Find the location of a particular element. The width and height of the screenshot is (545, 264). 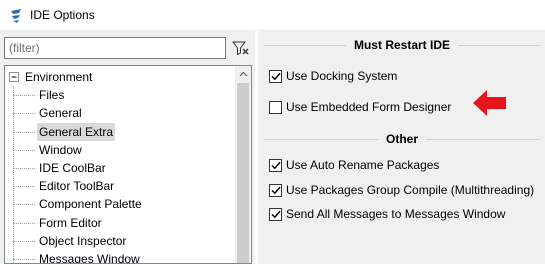

checkbox-label: Use Embedded Form Designer is located at coordinates (369, 107).